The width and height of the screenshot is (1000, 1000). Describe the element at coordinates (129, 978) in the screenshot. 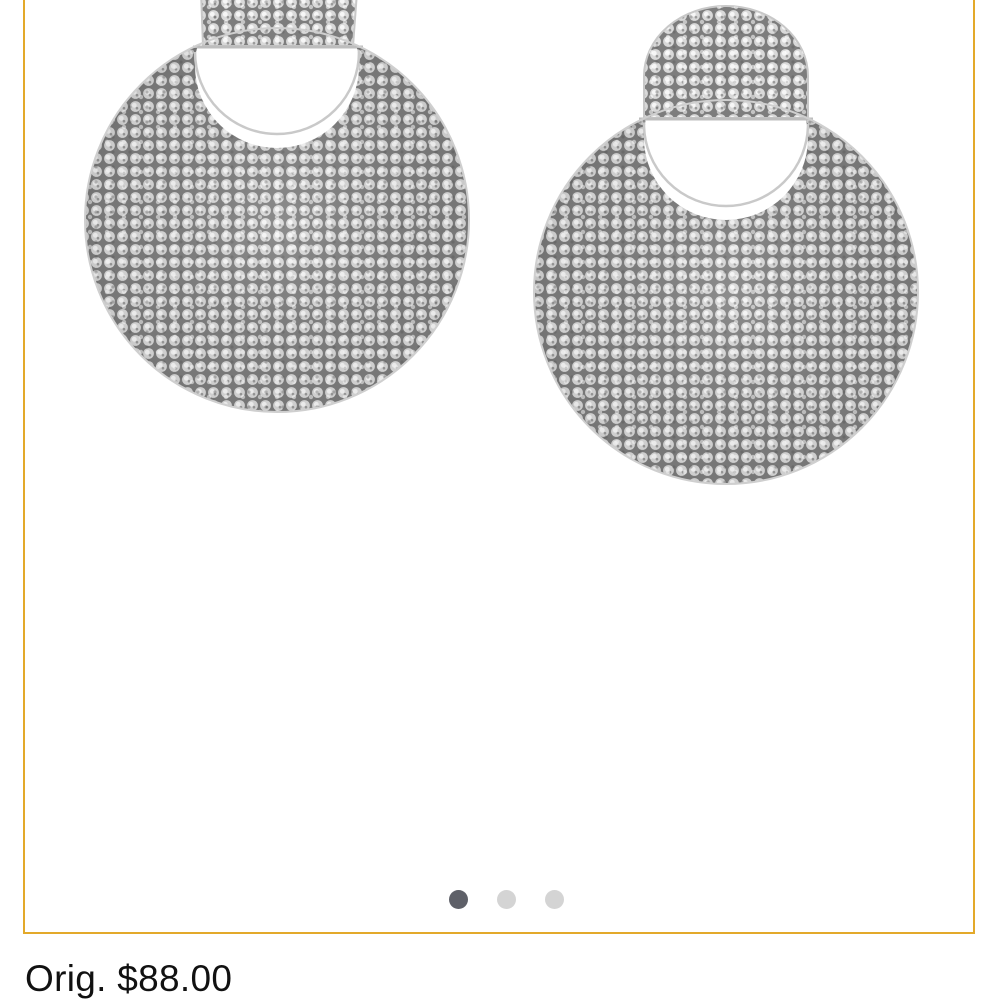

I see `original-price: Orig. $88.00` at that location.